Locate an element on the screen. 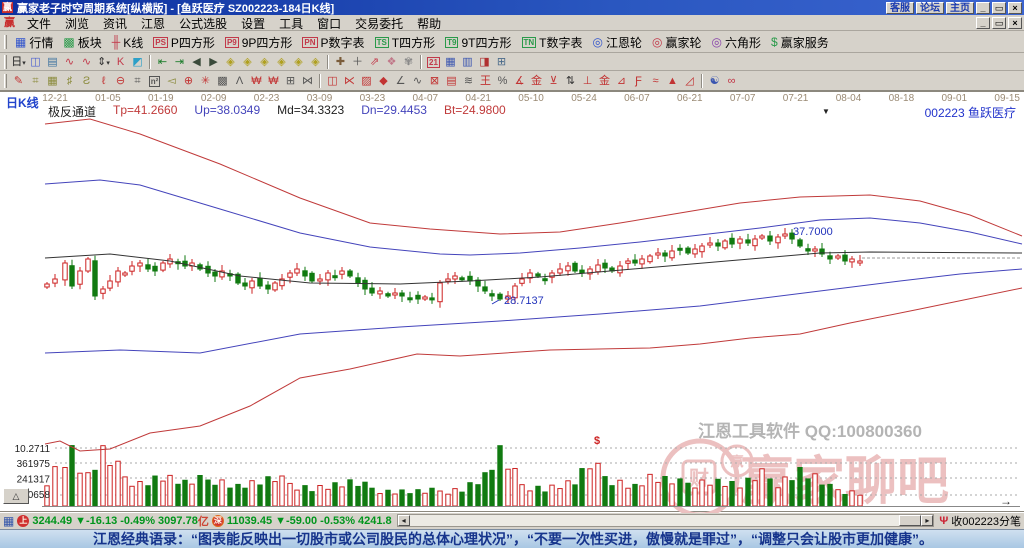  toolbar-button-K线: ╫ K线 is located at coordinates (128, 42).